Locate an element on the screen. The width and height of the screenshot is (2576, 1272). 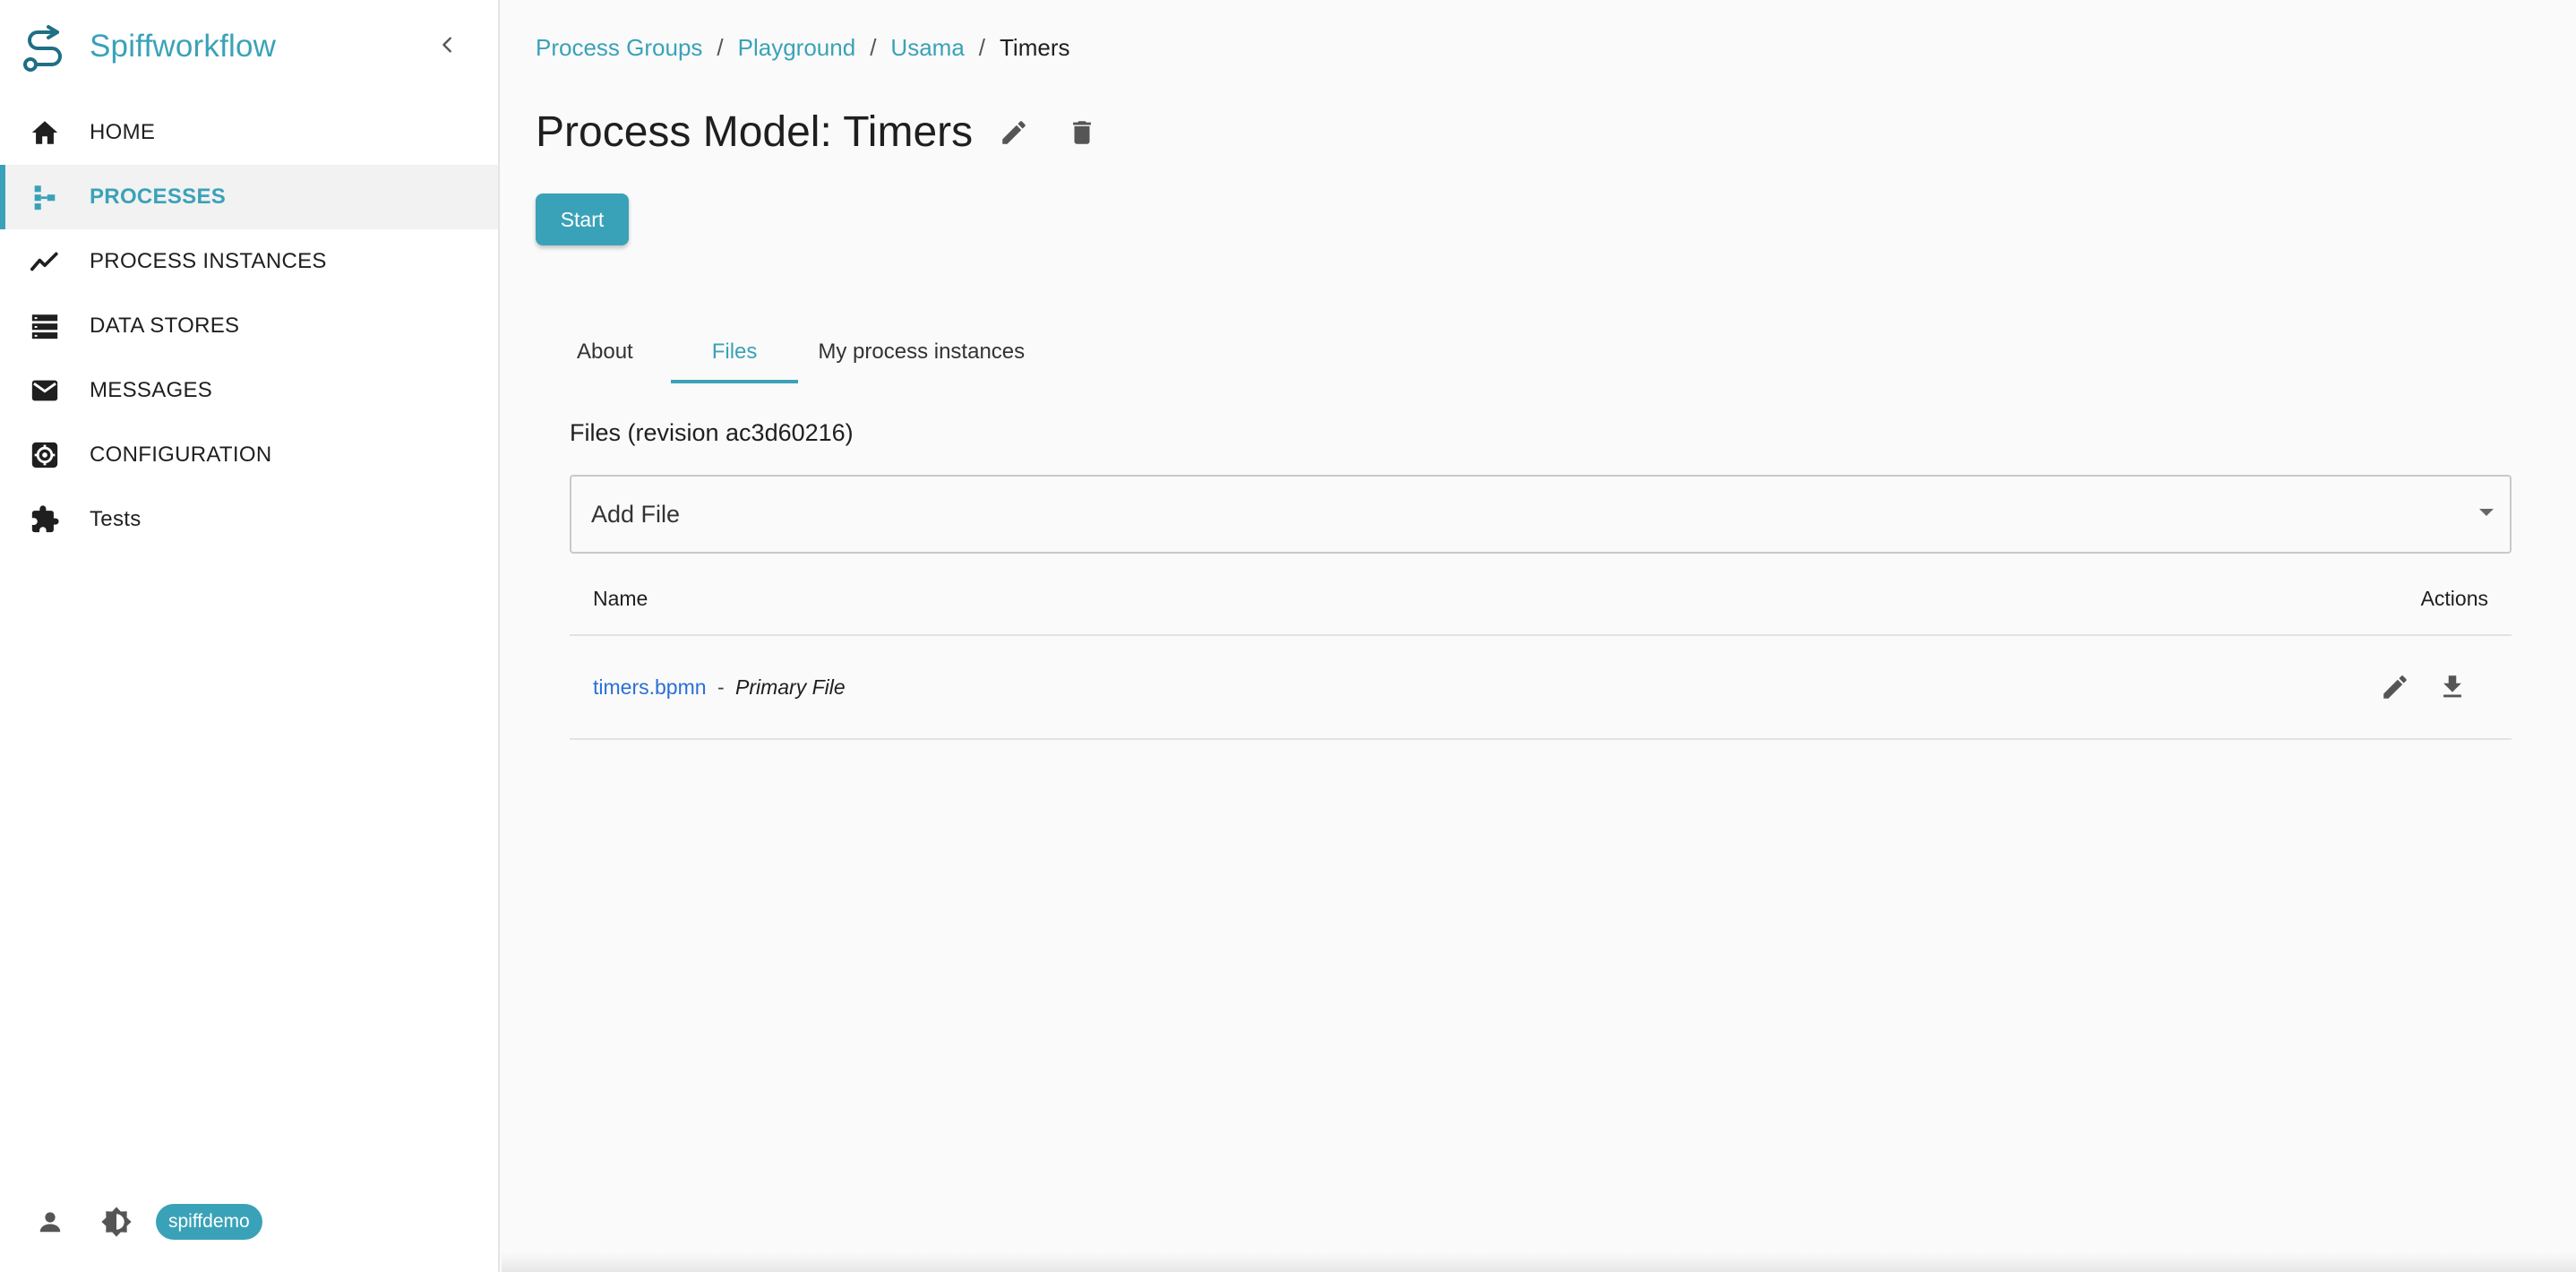
row-actions is located at coordinates (2423, 687).